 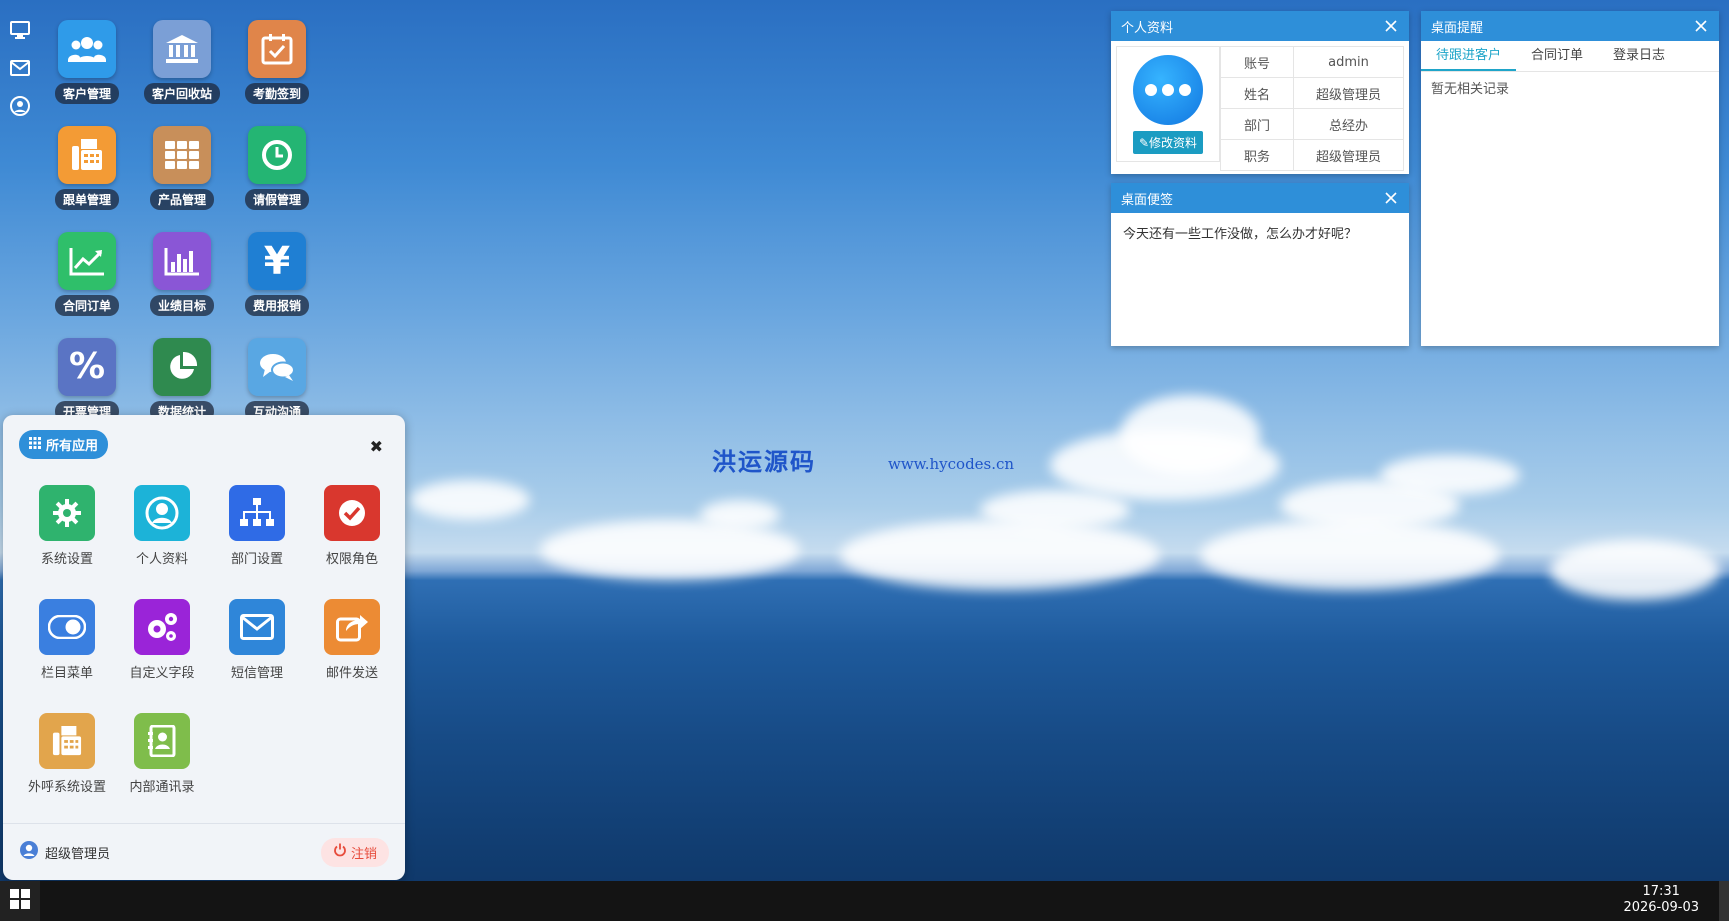 I want to click on desktop-icon-leave: 请假管理, so click(x=277, y=168).